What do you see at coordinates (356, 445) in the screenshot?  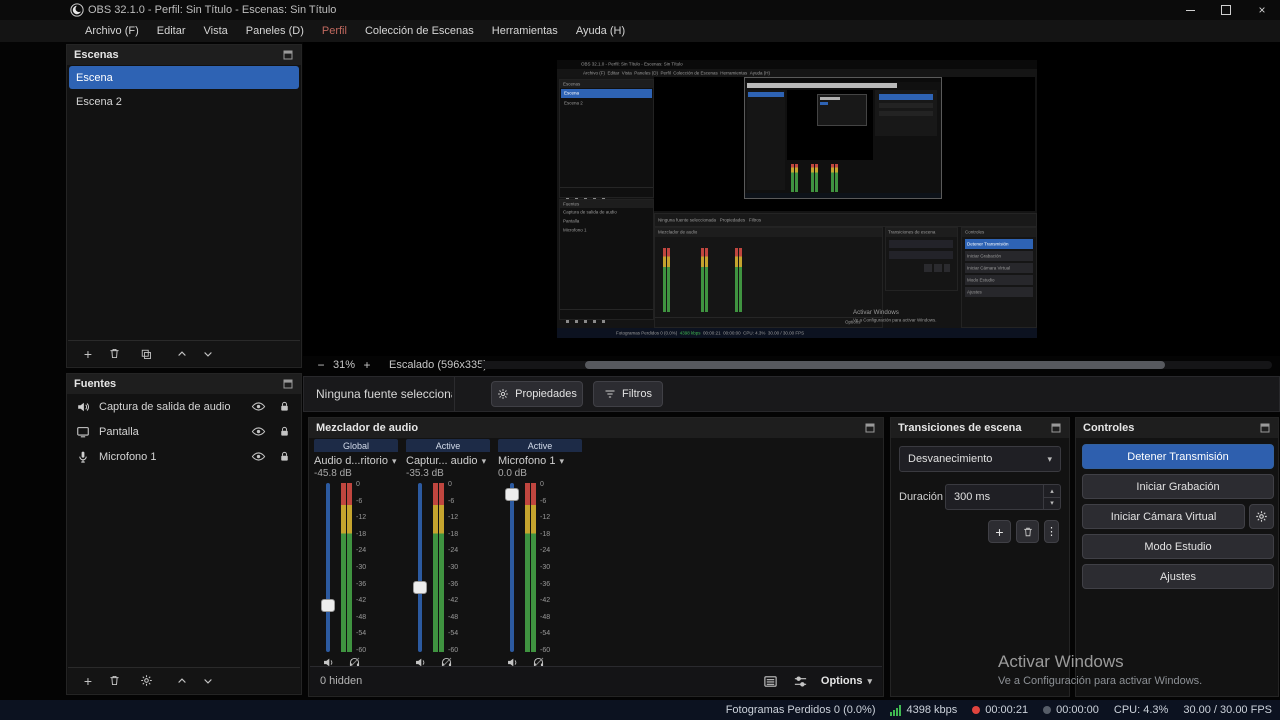 I see `mixer-channel-state-tab: Global` at bounding box center [356, 445].